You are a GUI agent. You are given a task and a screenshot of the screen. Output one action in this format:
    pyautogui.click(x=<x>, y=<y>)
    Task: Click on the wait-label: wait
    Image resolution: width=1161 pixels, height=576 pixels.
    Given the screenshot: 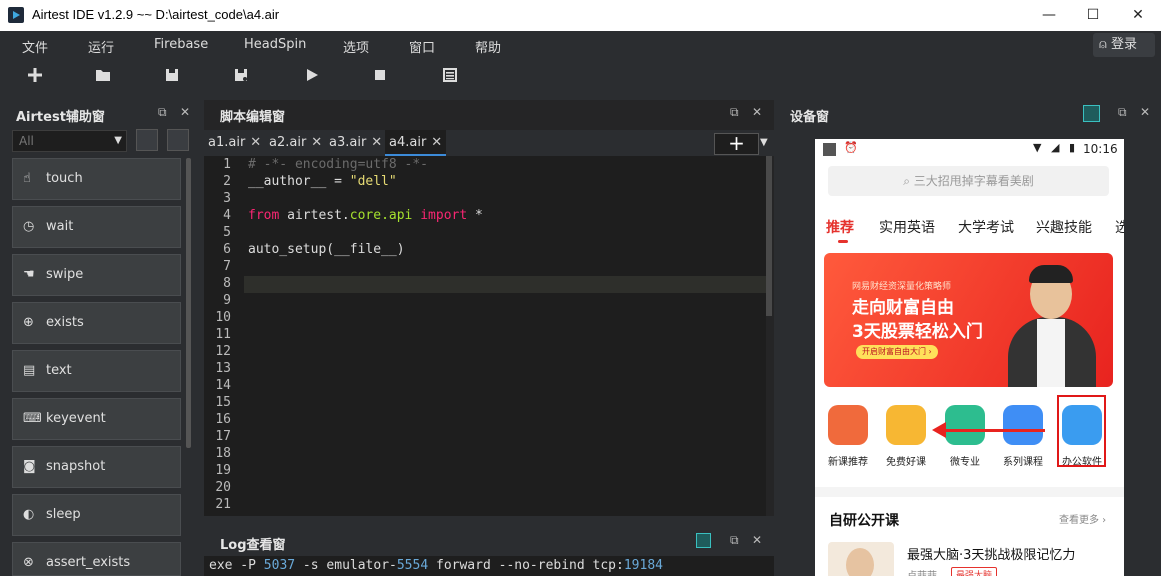 What is the action you would take?
    pyautogui.click(x=60, y=226)
    